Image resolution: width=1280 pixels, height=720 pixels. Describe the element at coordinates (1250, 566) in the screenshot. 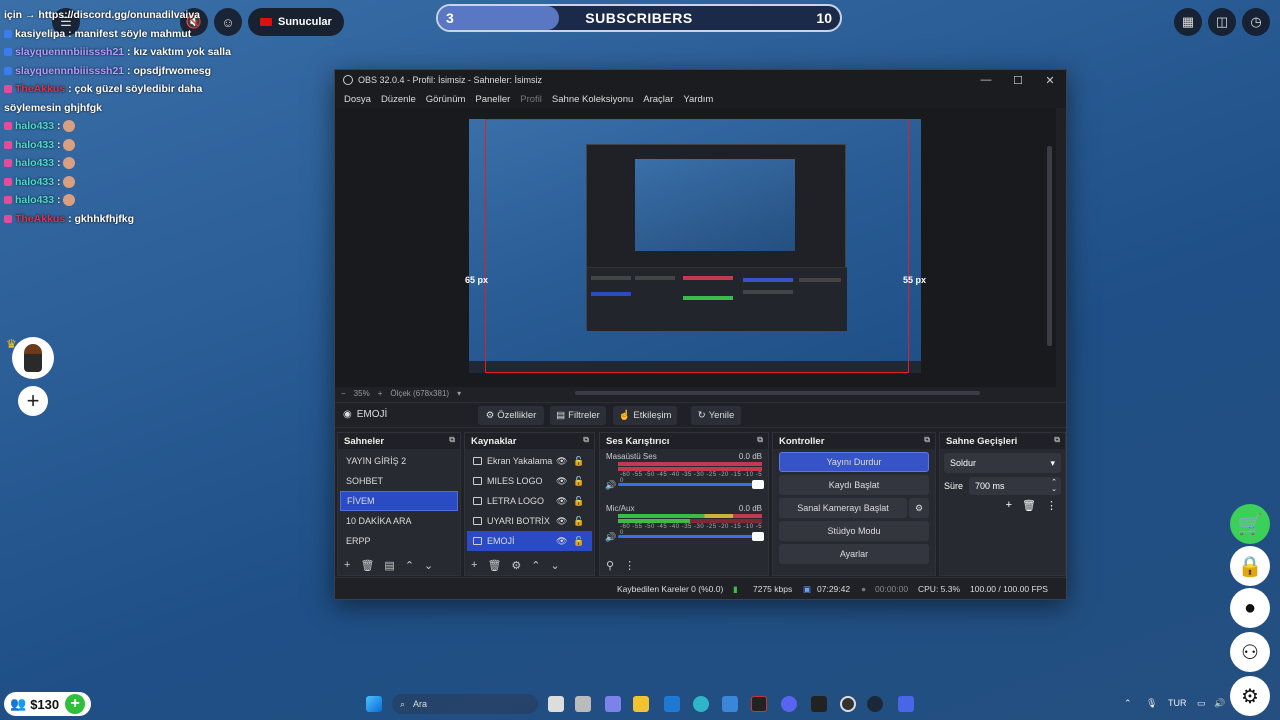

I see `lock-icon: 🔒` at that location.